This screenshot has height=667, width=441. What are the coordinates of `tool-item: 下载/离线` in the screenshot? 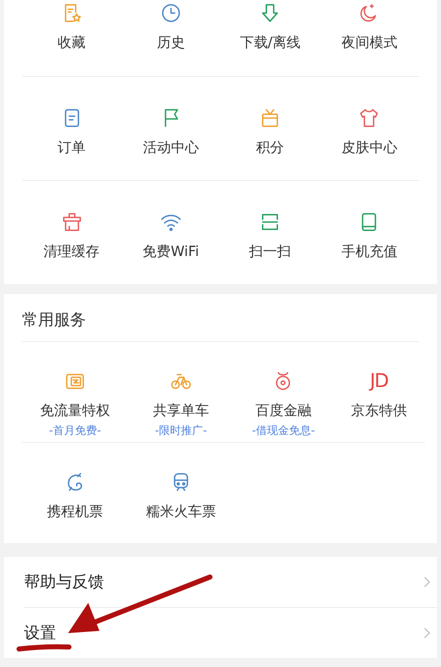 It's located at (270, 38).